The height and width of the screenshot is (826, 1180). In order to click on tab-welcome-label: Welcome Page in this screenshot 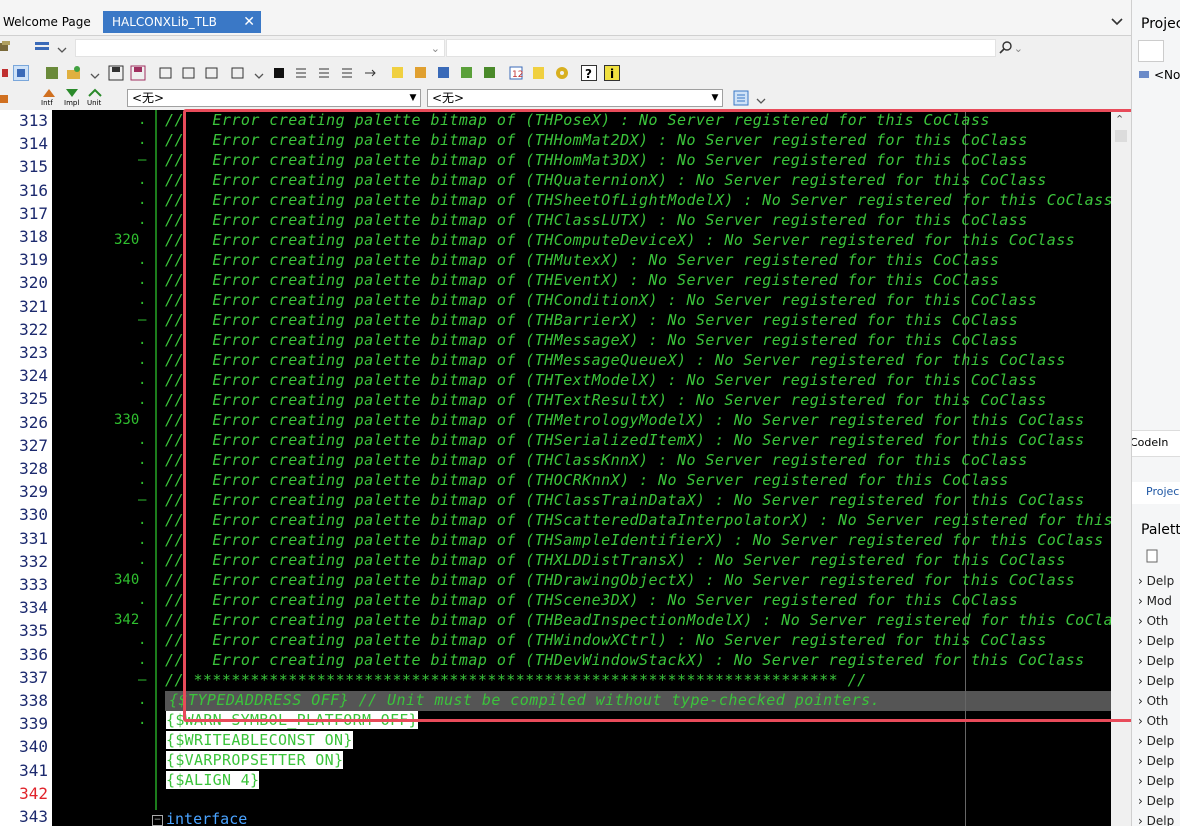, I will do `click(47, 22)`.